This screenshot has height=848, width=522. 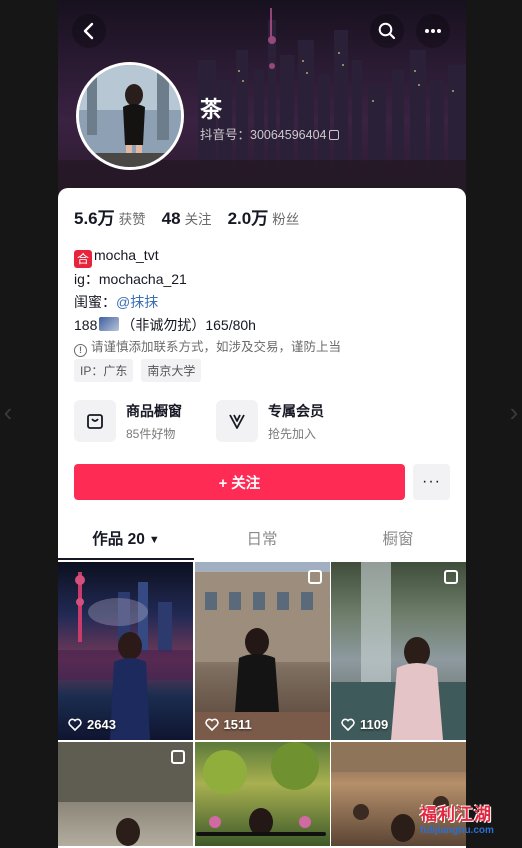 What do you see at coordinates (457, 830) in the screenshot?
I see `watermark-url: fulijianghu.com` at bounding box center [457, 830].